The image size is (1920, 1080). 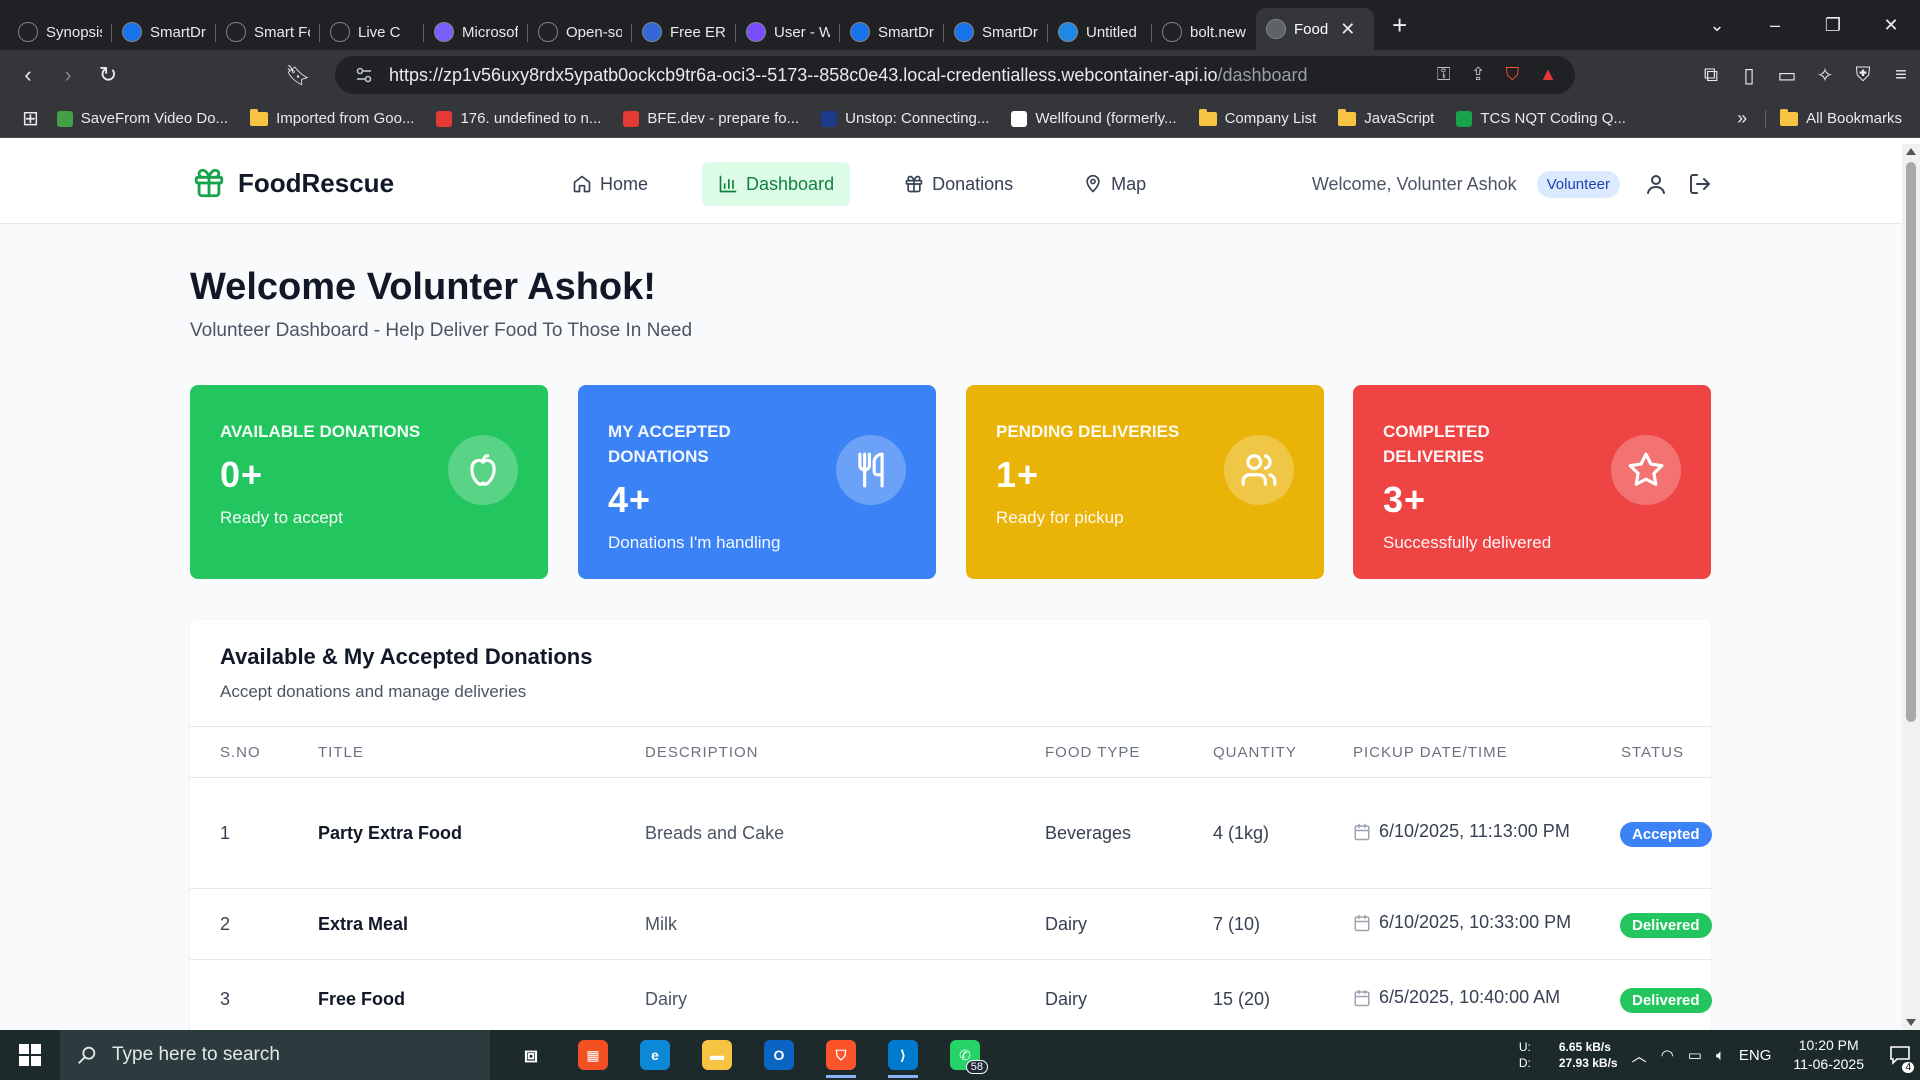 I want to click on user-area: Welcome, Volunter Ashok Volunteer, so click(x=1512, y=184).